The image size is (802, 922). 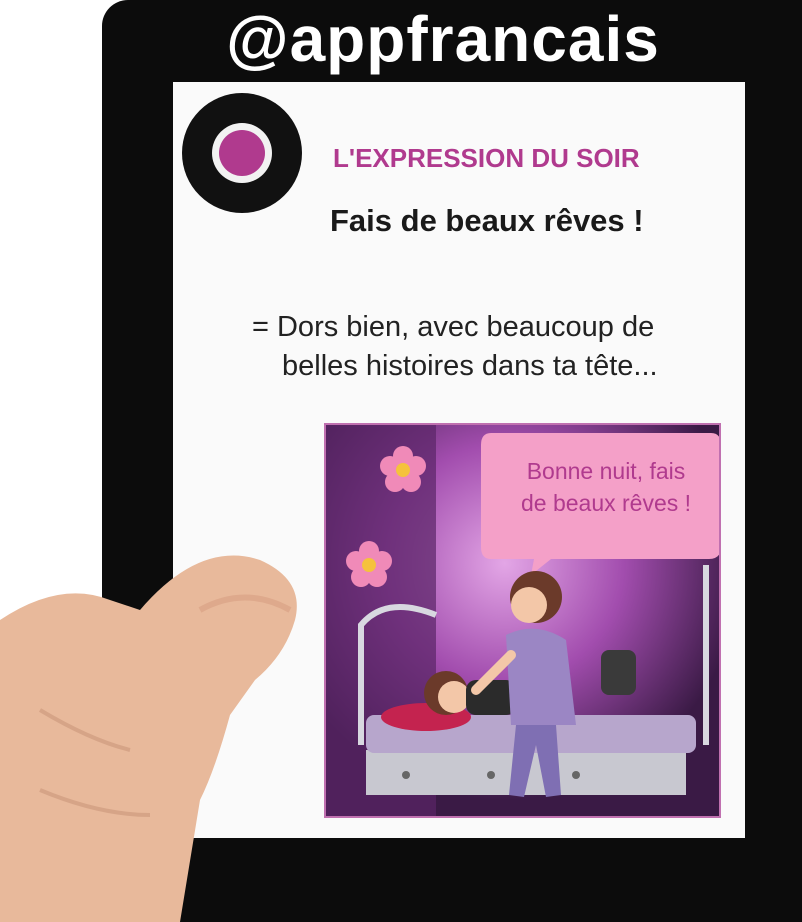 I want to click on child-body, so click(x=491, y=697).